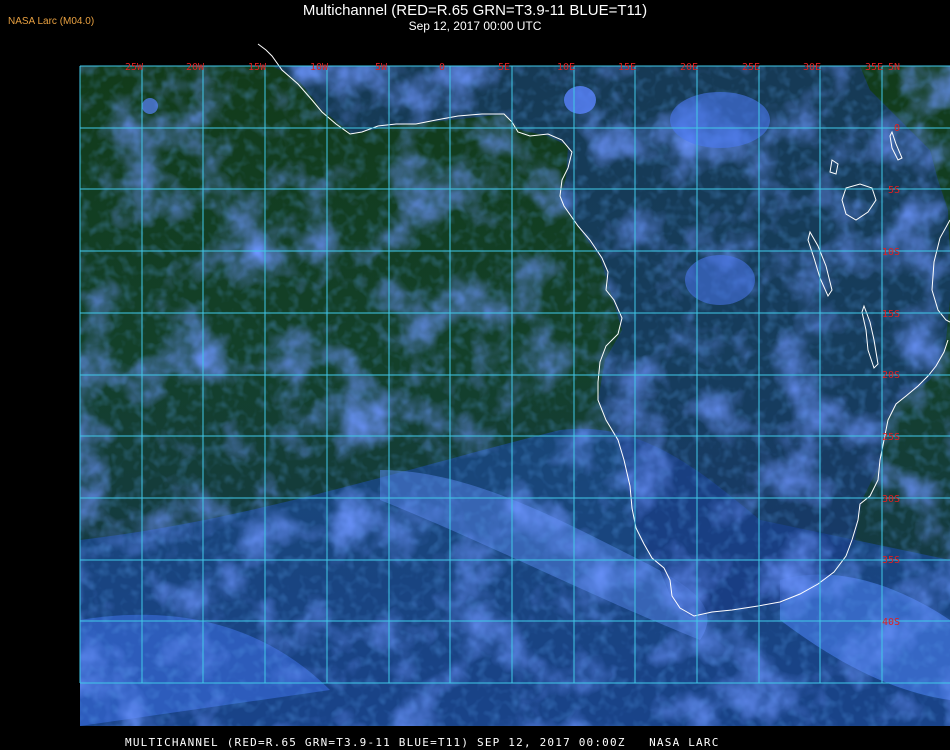 The height and width of the screenshot is (750, 950). Describe the element at coordinates (566, 67) in the screenshot. I see `longitude-label: 10E` at that location.